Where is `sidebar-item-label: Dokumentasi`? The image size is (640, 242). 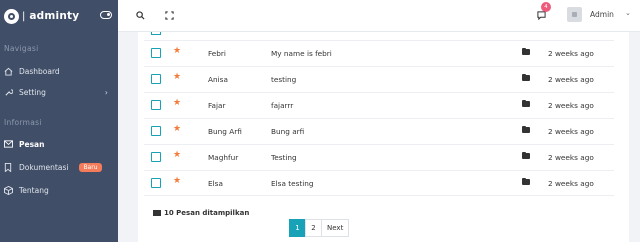
sidebar-item-label: Dokumentasi is located at coordinates (44, 167).